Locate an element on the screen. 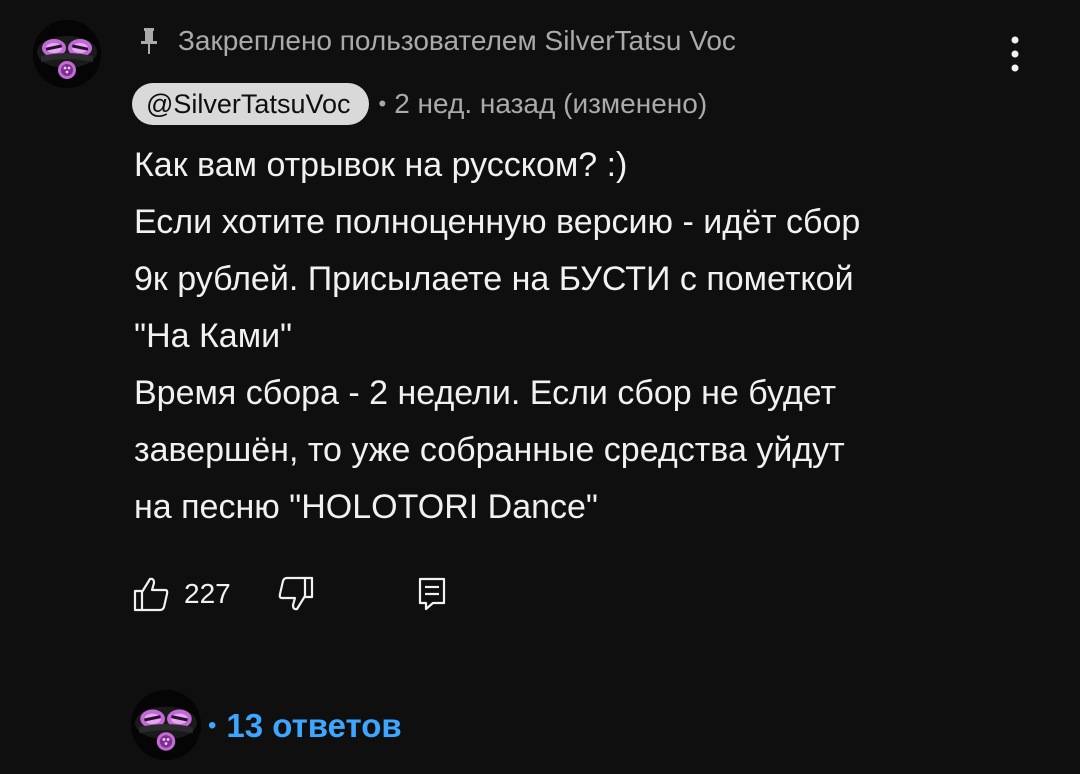  reply-button is located at coordinates (432, 594).